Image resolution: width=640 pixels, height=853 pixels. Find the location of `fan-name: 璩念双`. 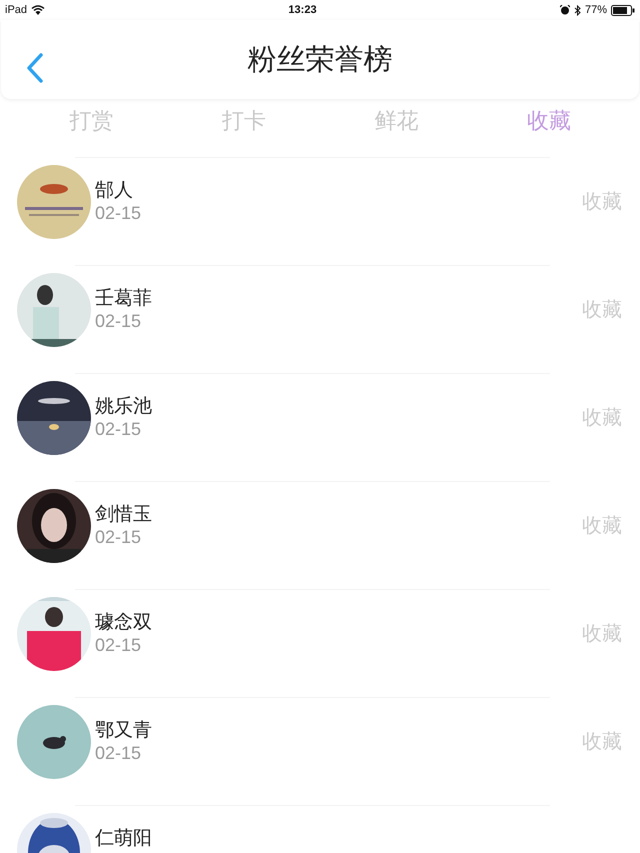

fan-name: 璩念双 is located at coordinates (124, 622).